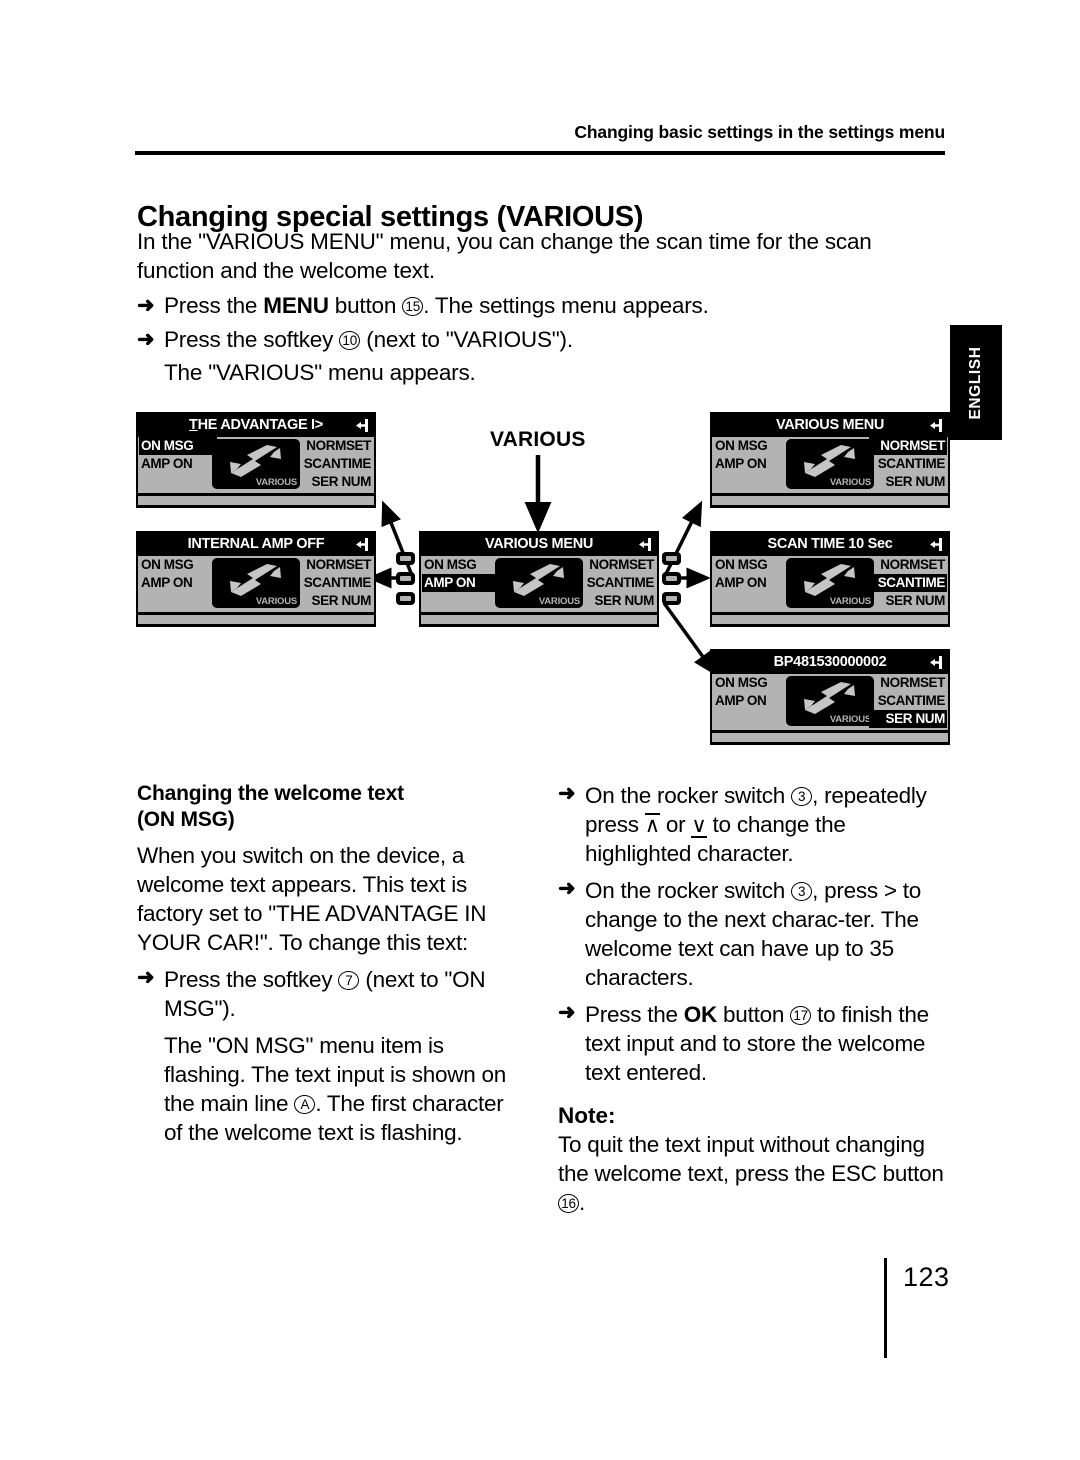  Describe the element at coordinates (689, 638) in the screenshot. I see `connector-center-to-serial` at that location.